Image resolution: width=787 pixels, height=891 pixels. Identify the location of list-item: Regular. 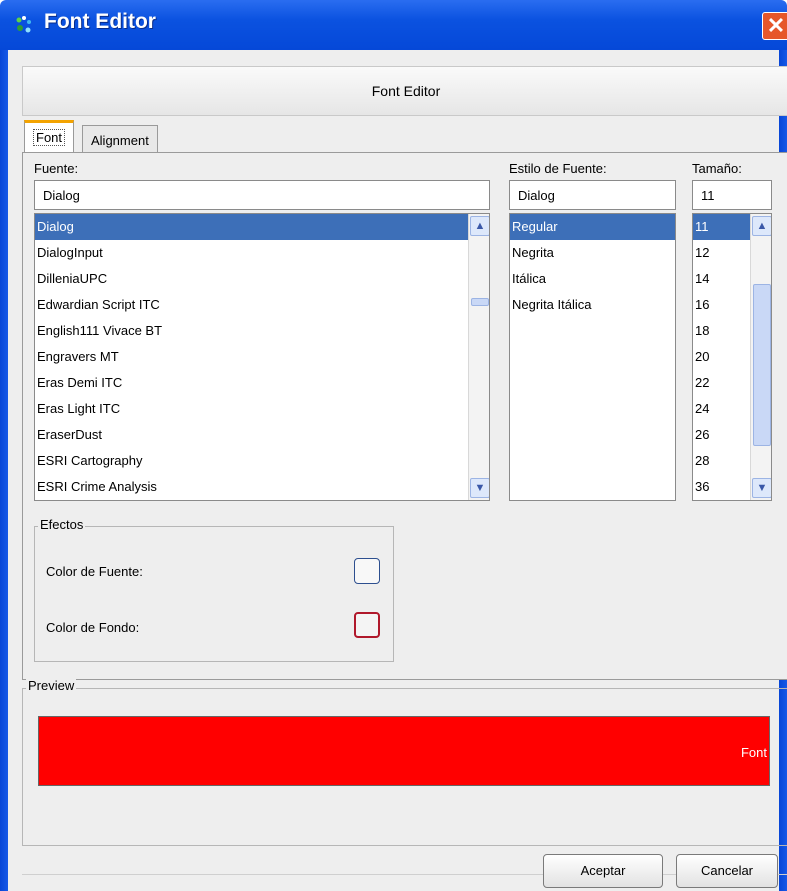
(592, 227).